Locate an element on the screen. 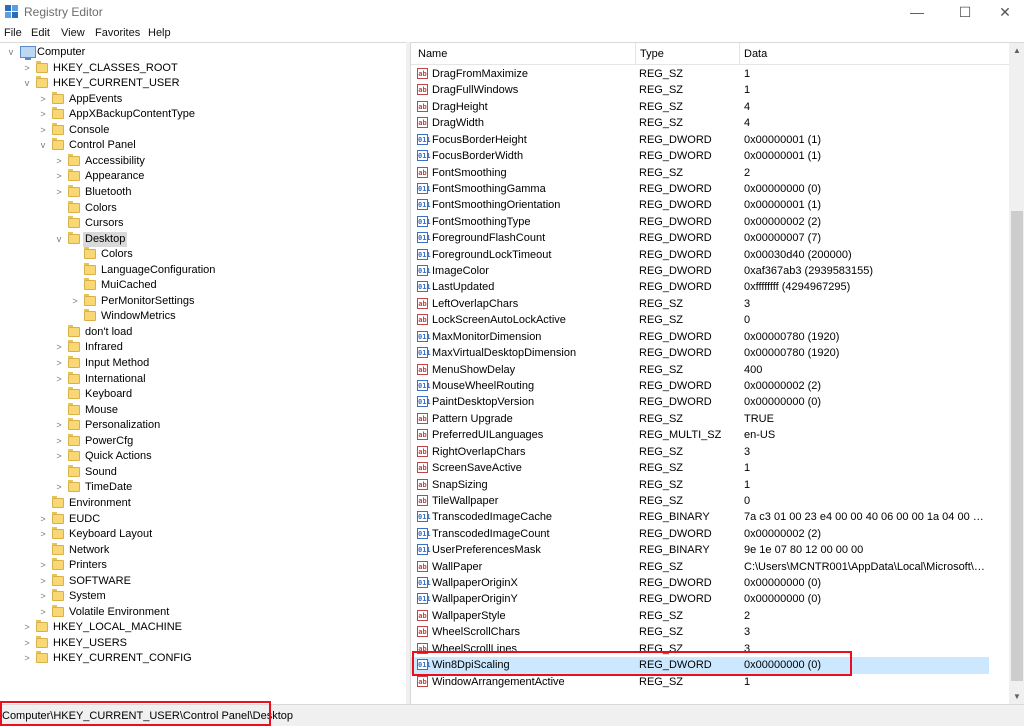  tree-node: MuiCached is located at coordinates (238, 285).